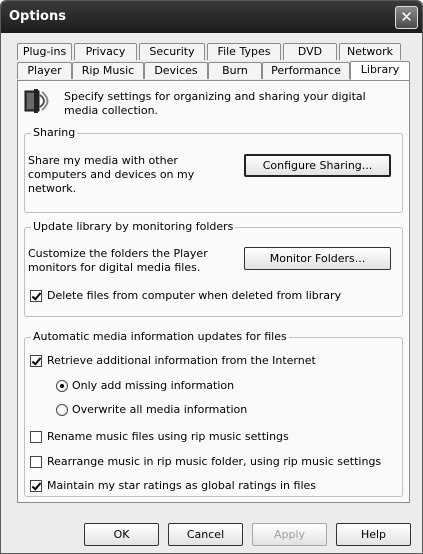 The height and width of the screenshot is (554, 423). Describe the element at coordinates (62, 386) in the screenshot. I see `only-missing-radio` at that location.